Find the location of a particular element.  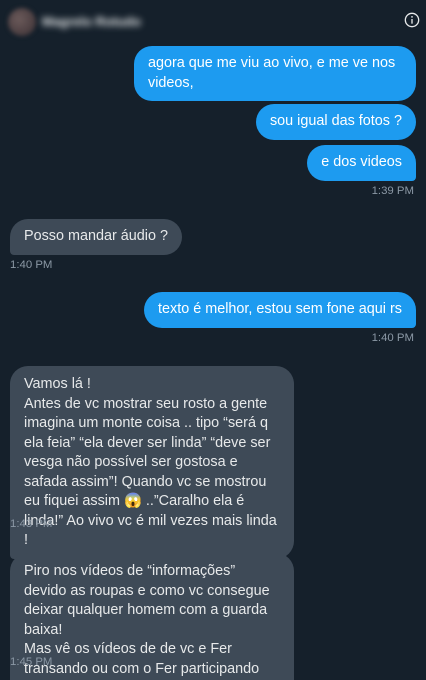

message-bubble-outgoing: e dos videos is located at coordinates (361, 163).